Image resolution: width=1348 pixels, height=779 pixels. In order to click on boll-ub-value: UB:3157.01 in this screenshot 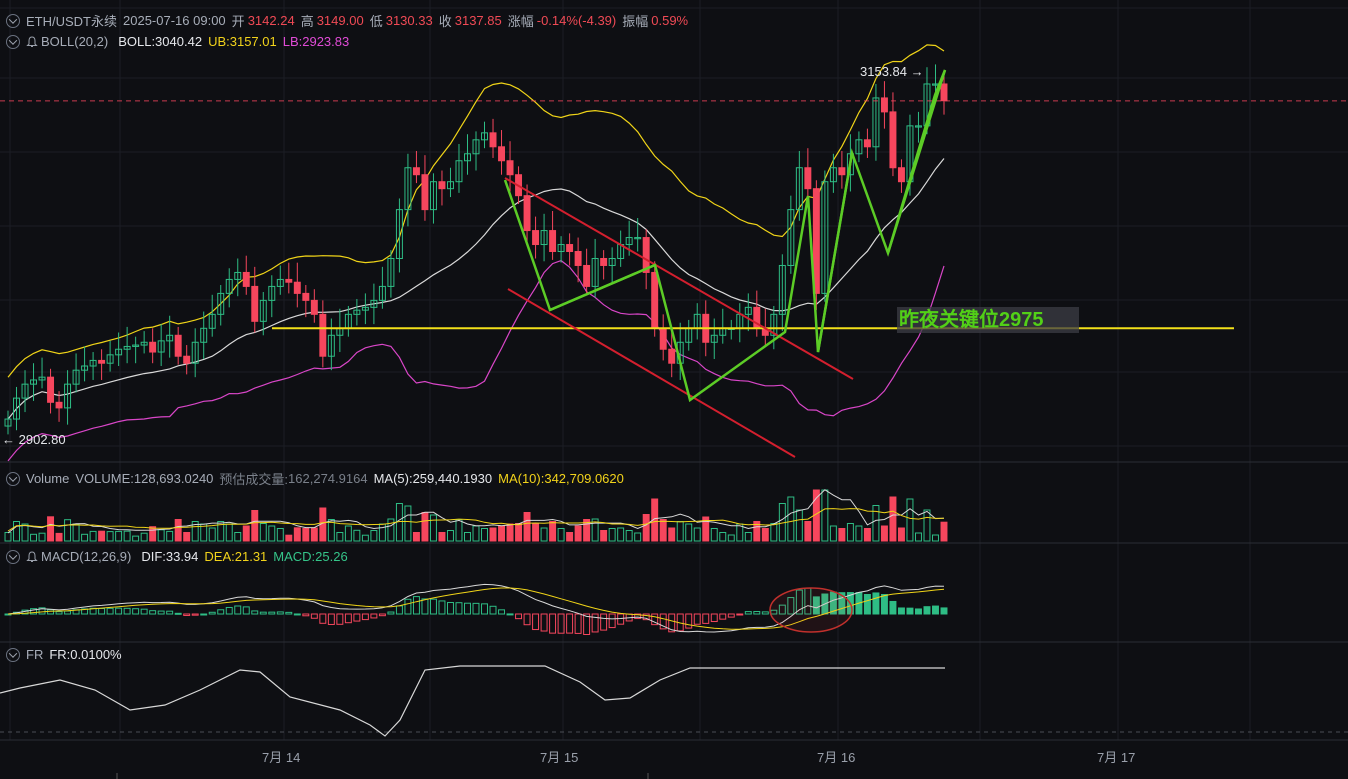, I will do `click(242, 41)`.